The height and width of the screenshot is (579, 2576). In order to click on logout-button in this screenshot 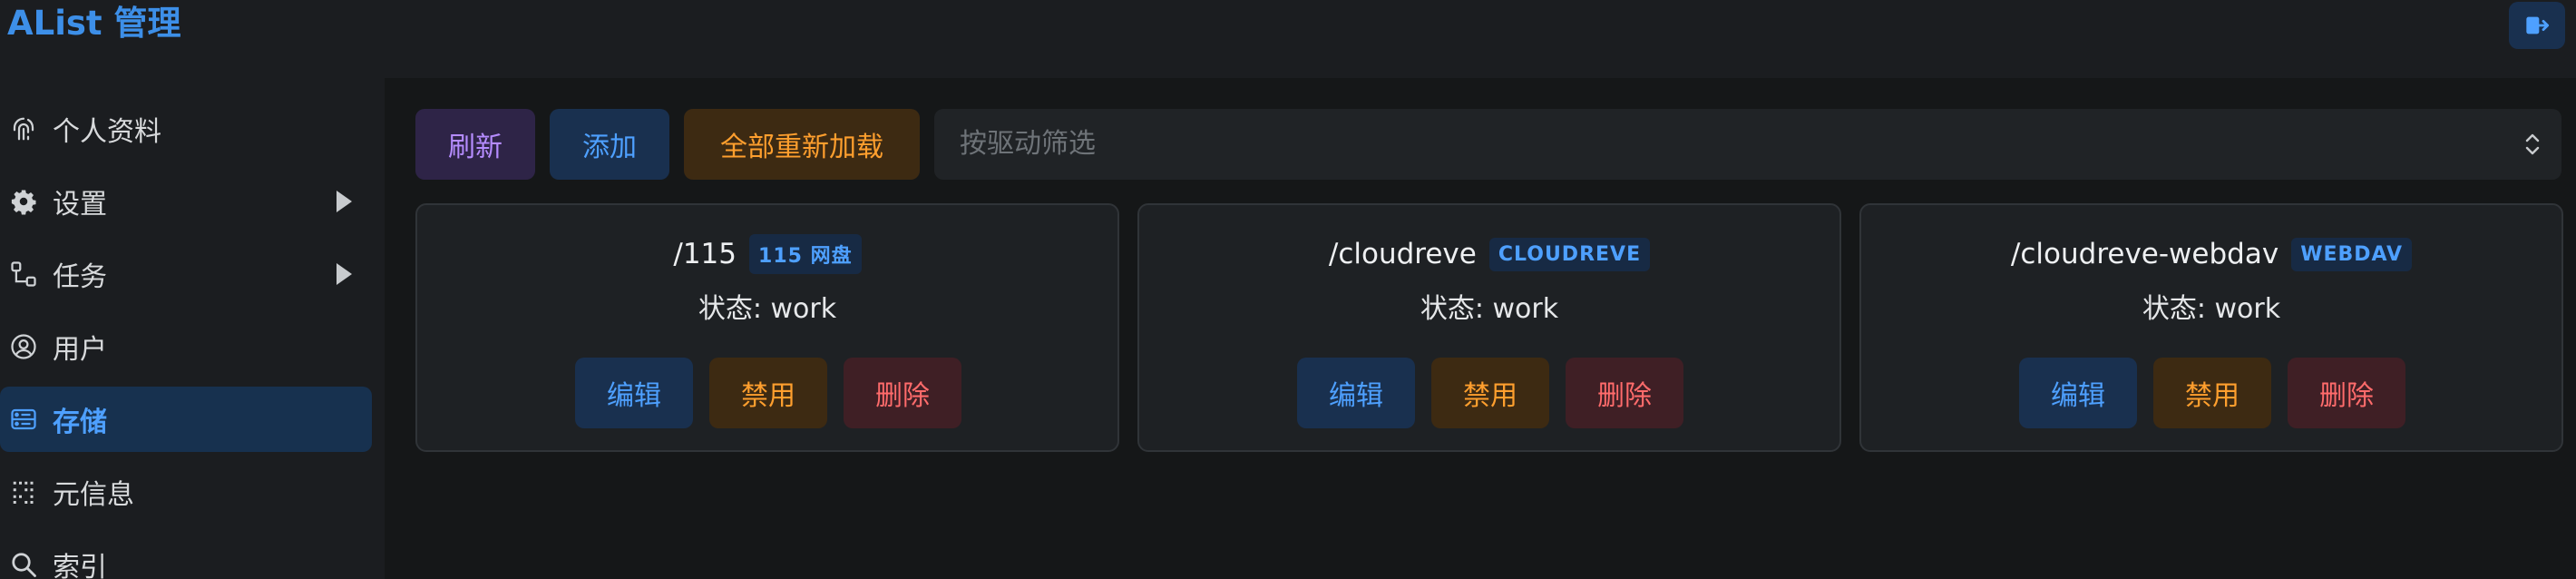, I will do `click(2537, 25)`.